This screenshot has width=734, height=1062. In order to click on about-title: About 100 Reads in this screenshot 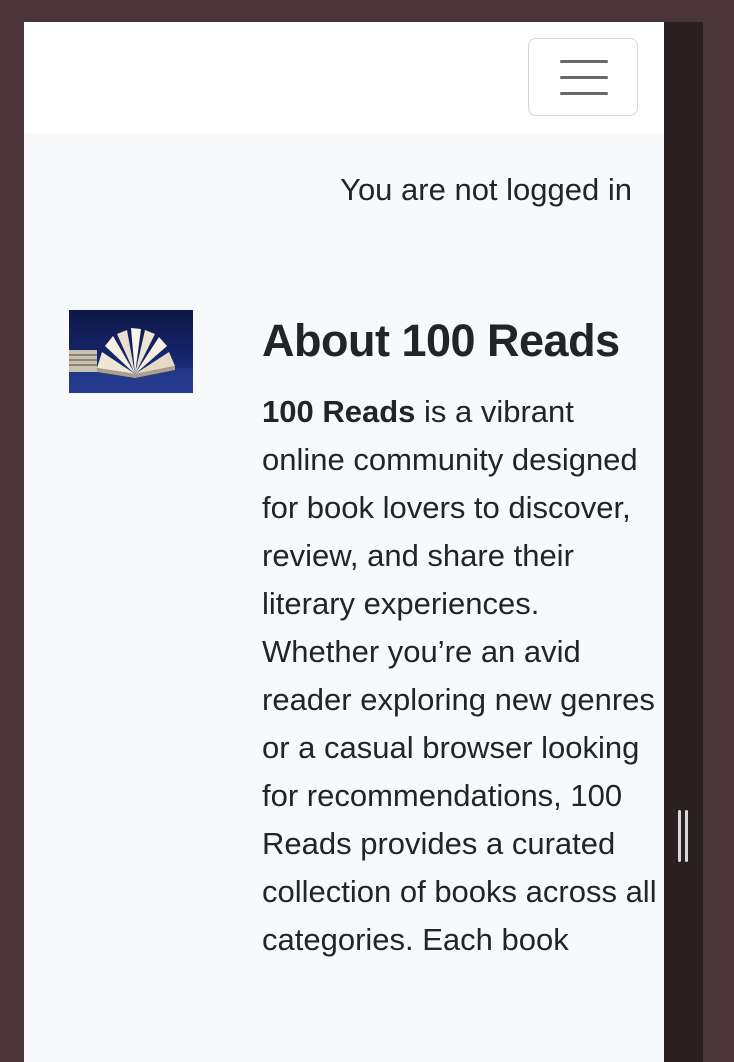, I will do `click(441, 340)`.